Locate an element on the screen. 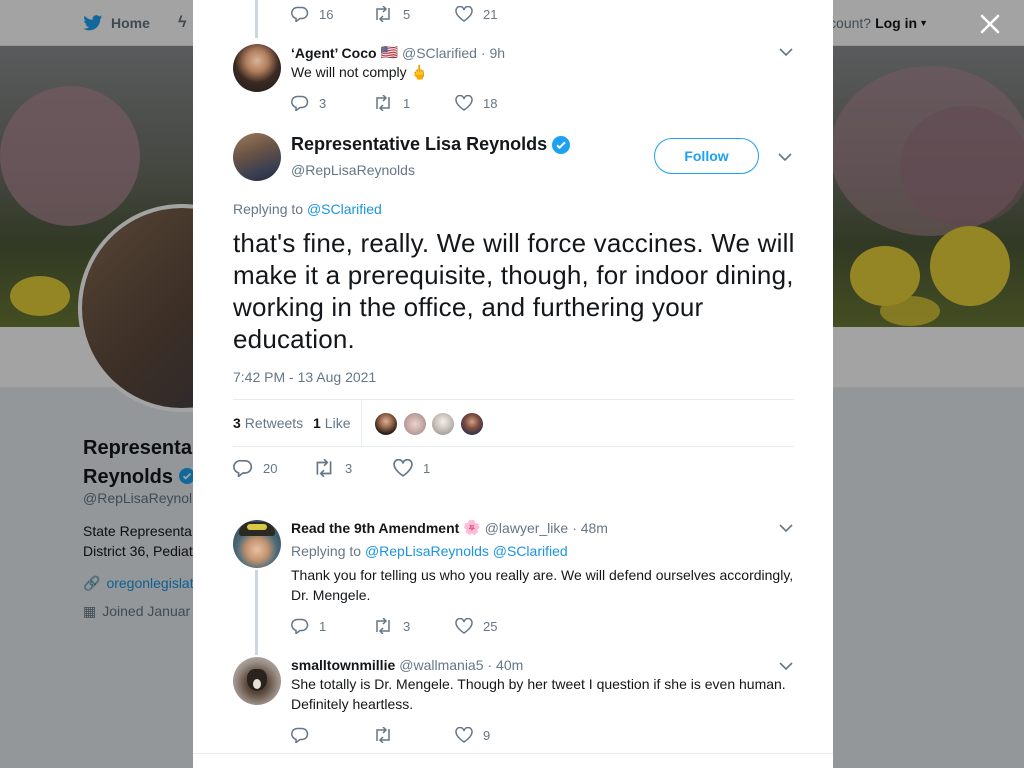 This screenshot has width=1024, height=768. stats-divider is located at coordinates (361, 423).